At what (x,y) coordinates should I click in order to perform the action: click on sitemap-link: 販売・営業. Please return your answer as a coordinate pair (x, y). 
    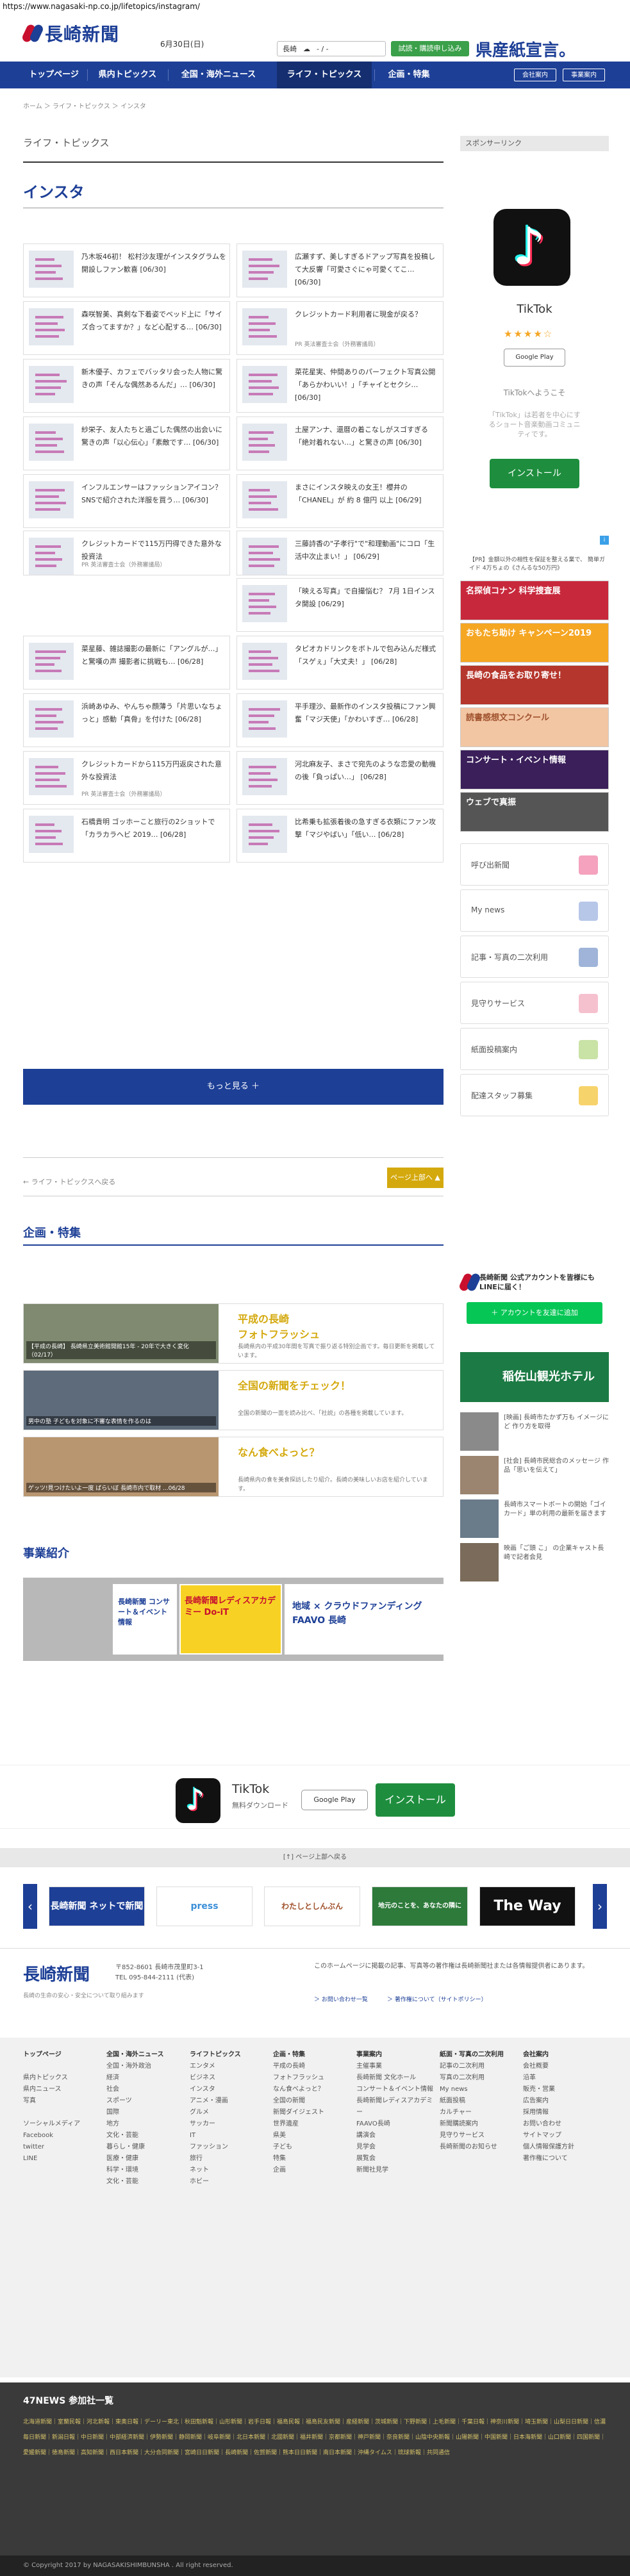
    Looking at the image, I should click on (561, 2089).